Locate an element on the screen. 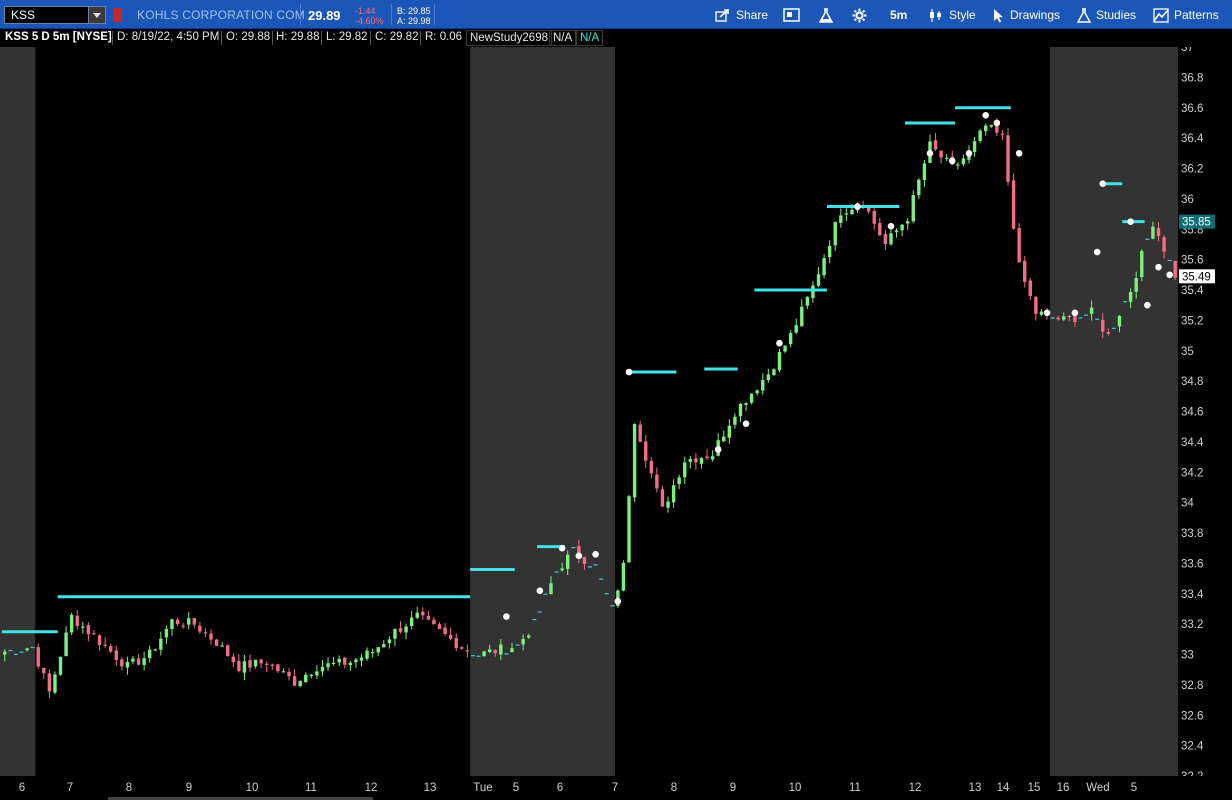 The width and height of the screenshot is (1232, 800). time-axis: 6 7 8 9 10 11 12 13 Tue 5 6 7 8 9 10 11 12 13 14 15 16 Wed 5 is located at coordinates (616, 788).